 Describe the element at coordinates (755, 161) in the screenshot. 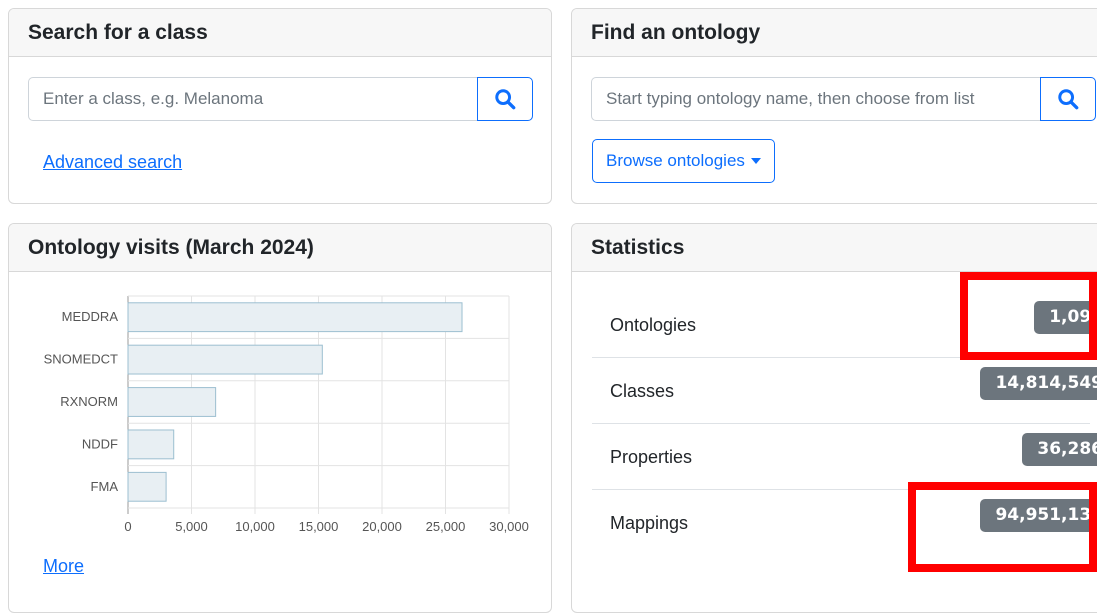

I see `caret-down-icon` at that location.